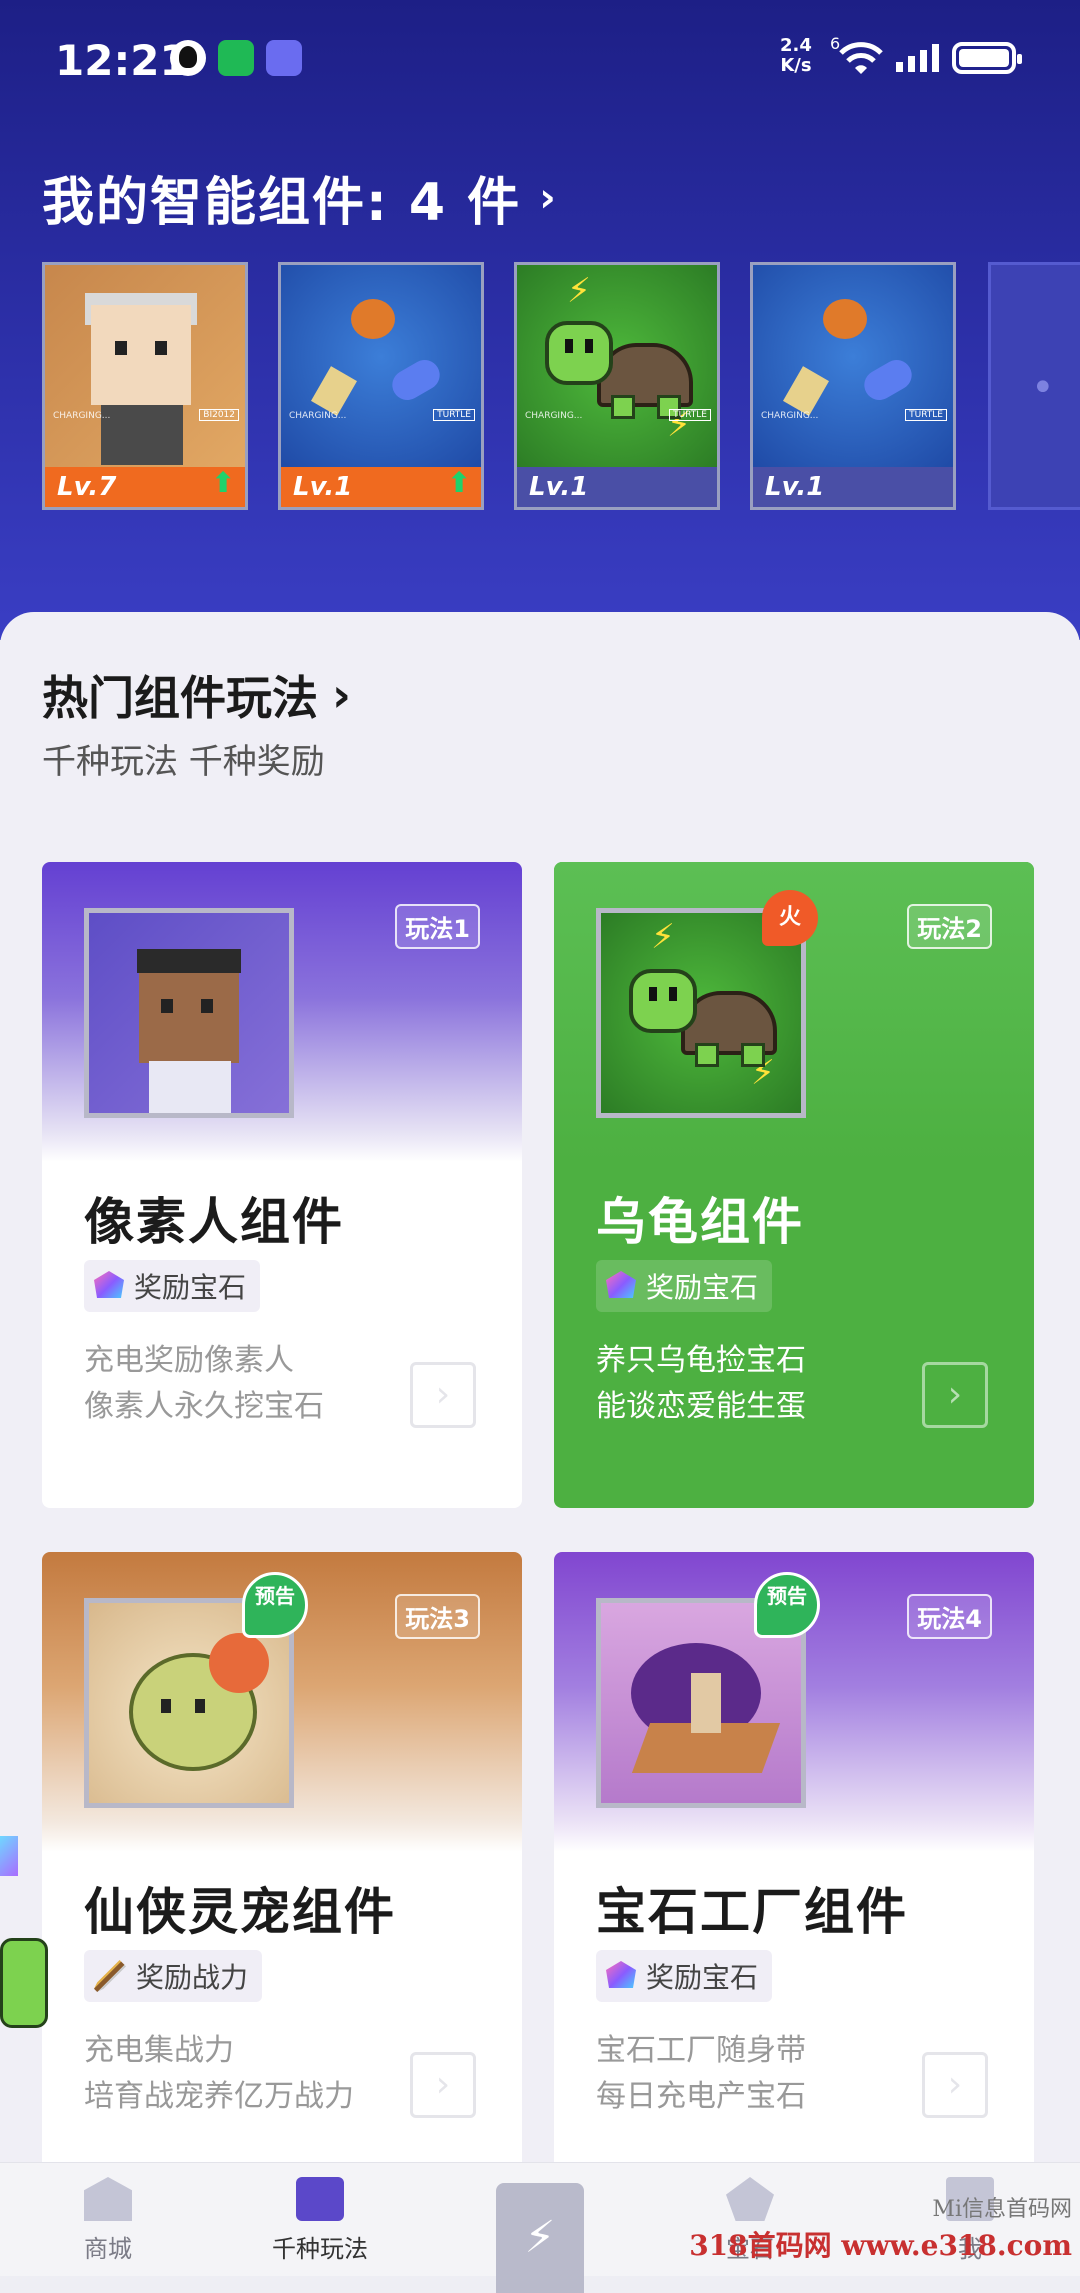 The width and height of the screenshot is (1080, 2293). What do you see at coordinates (701, 1406) in the screenshot?
I see `desc-line-2: 能谈恋爱能生蛋` at bounding box center [701, 1406].